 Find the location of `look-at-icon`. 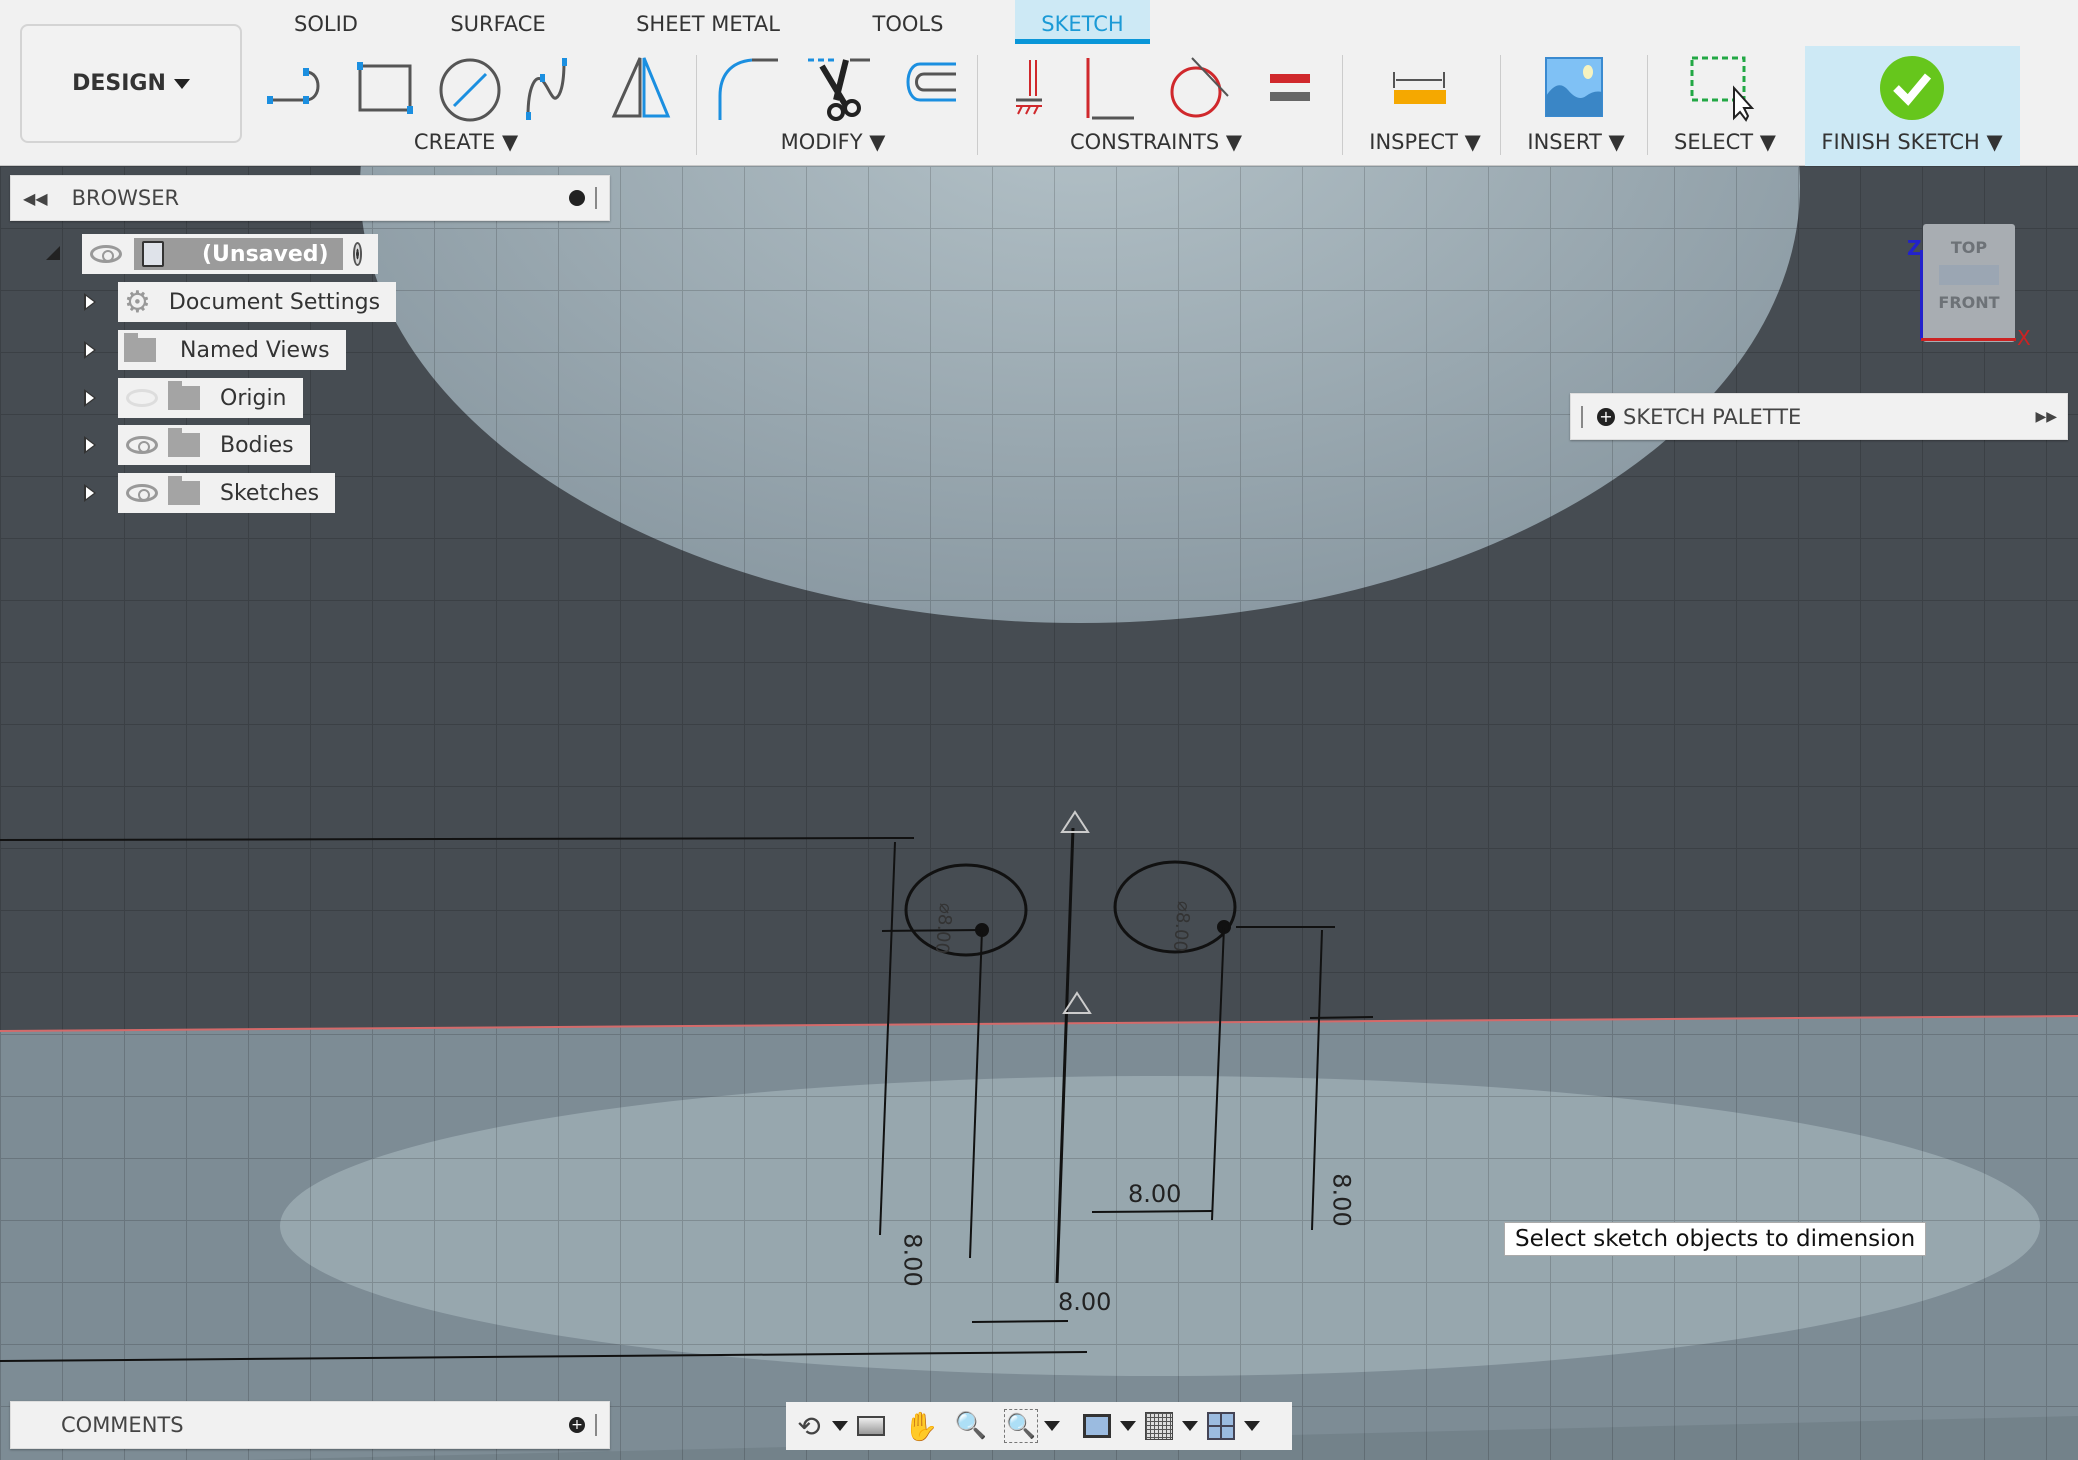

look-at-icon is located at coordinates (871, 1426).